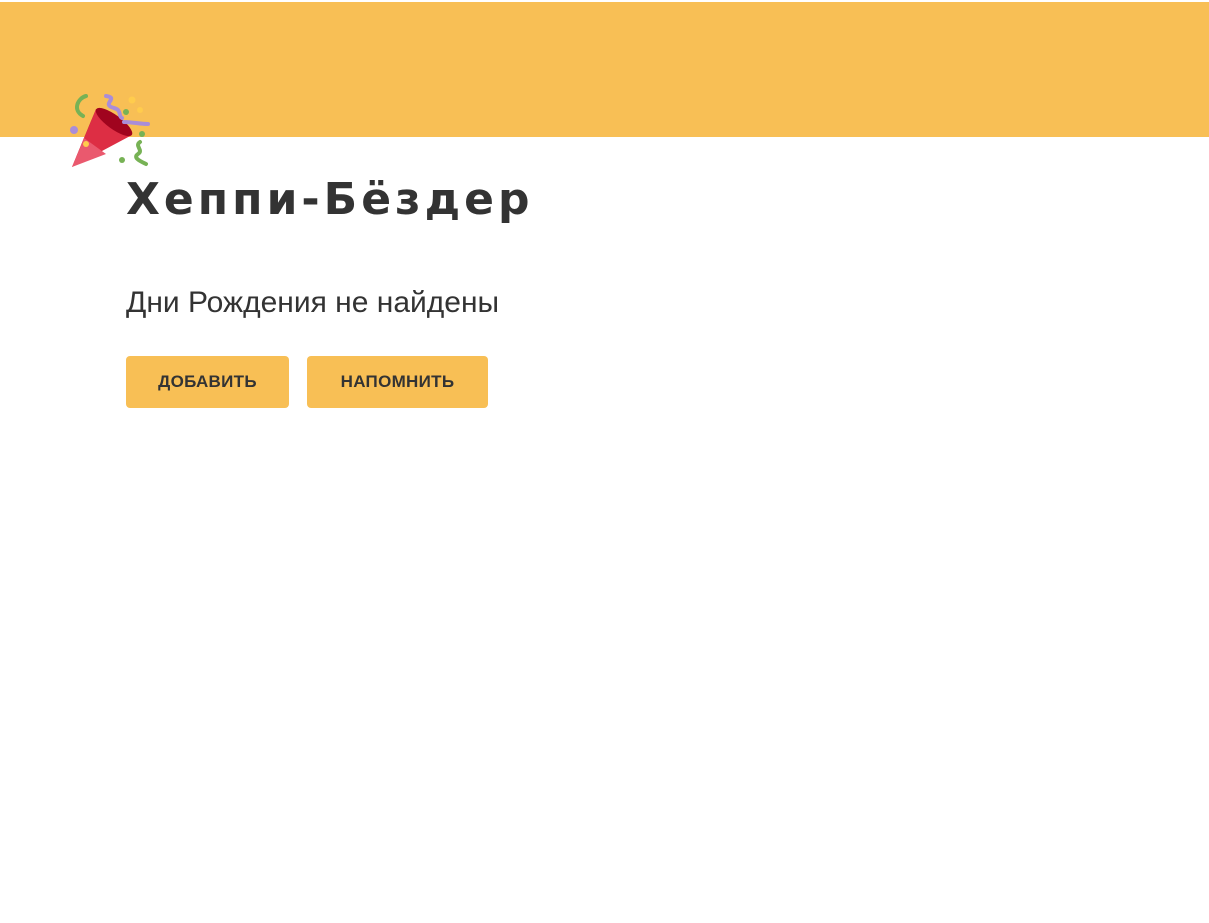 This screenshot has width=1209, height=923. Describe the element at coordinates (313, 302) in the screenshot. I see `empty-state-message: Дни Рождения не найдены` at that location.